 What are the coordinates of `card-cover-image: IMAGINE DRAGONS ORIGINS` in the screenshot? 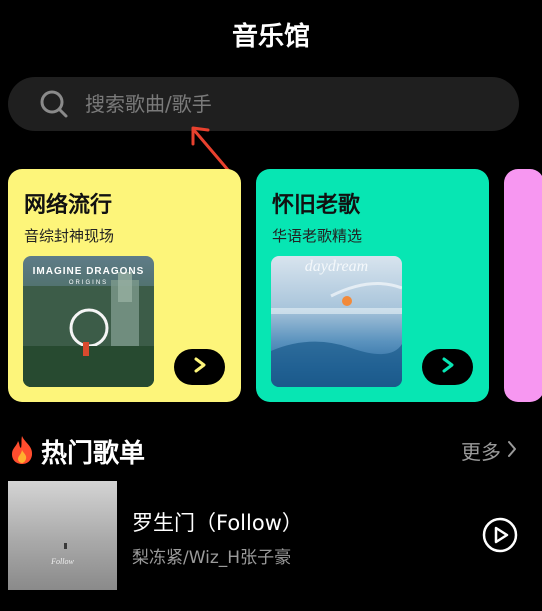 It's located at (88, 321).